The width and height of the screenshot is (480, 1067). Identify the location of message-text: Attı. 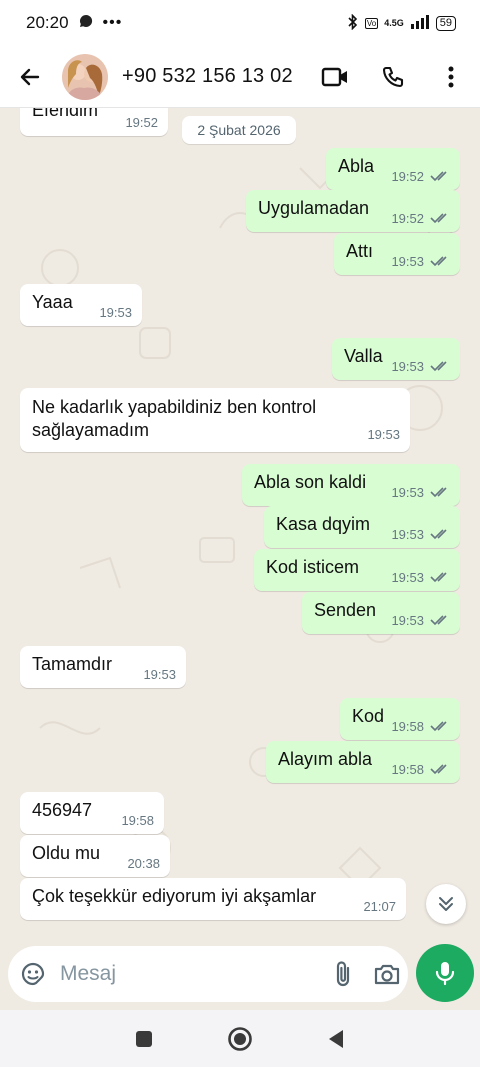
(360, 251).